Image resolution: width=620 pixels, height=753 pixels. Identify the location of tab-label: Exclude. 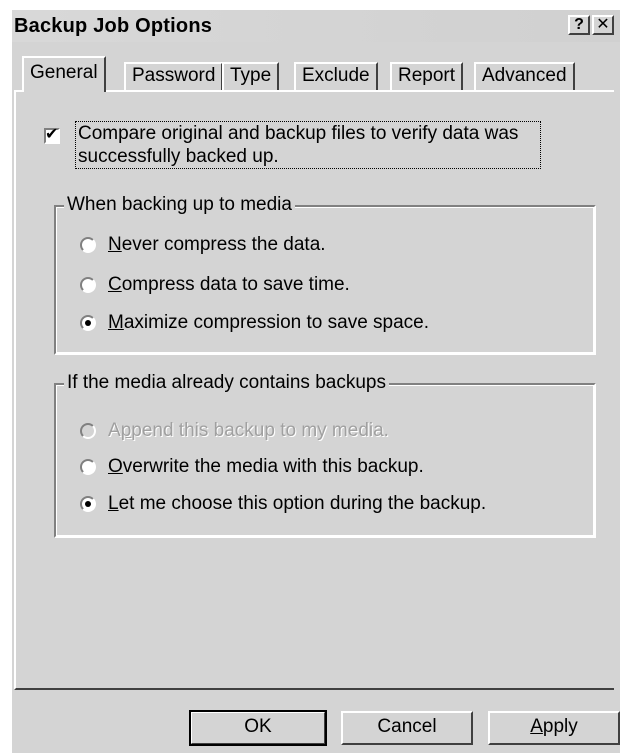
(336, 75).